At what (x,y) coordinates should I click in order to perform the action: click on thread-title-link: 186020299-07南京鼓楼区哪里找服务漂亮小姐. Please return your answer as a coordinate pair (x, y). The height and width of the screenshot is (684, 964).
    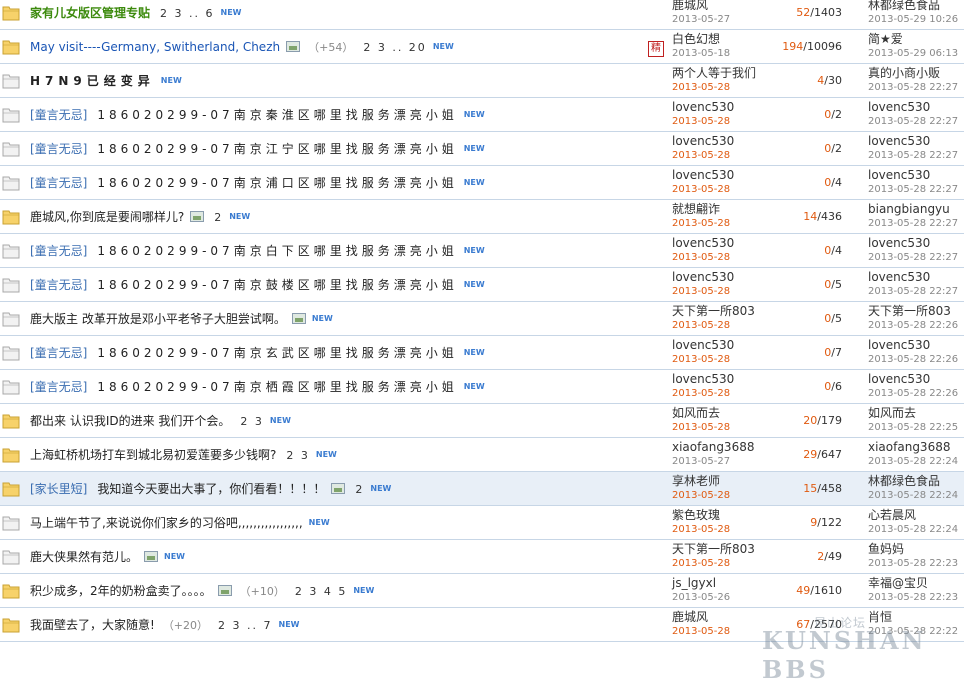
    Looking at the image, I should click on (277, 285).